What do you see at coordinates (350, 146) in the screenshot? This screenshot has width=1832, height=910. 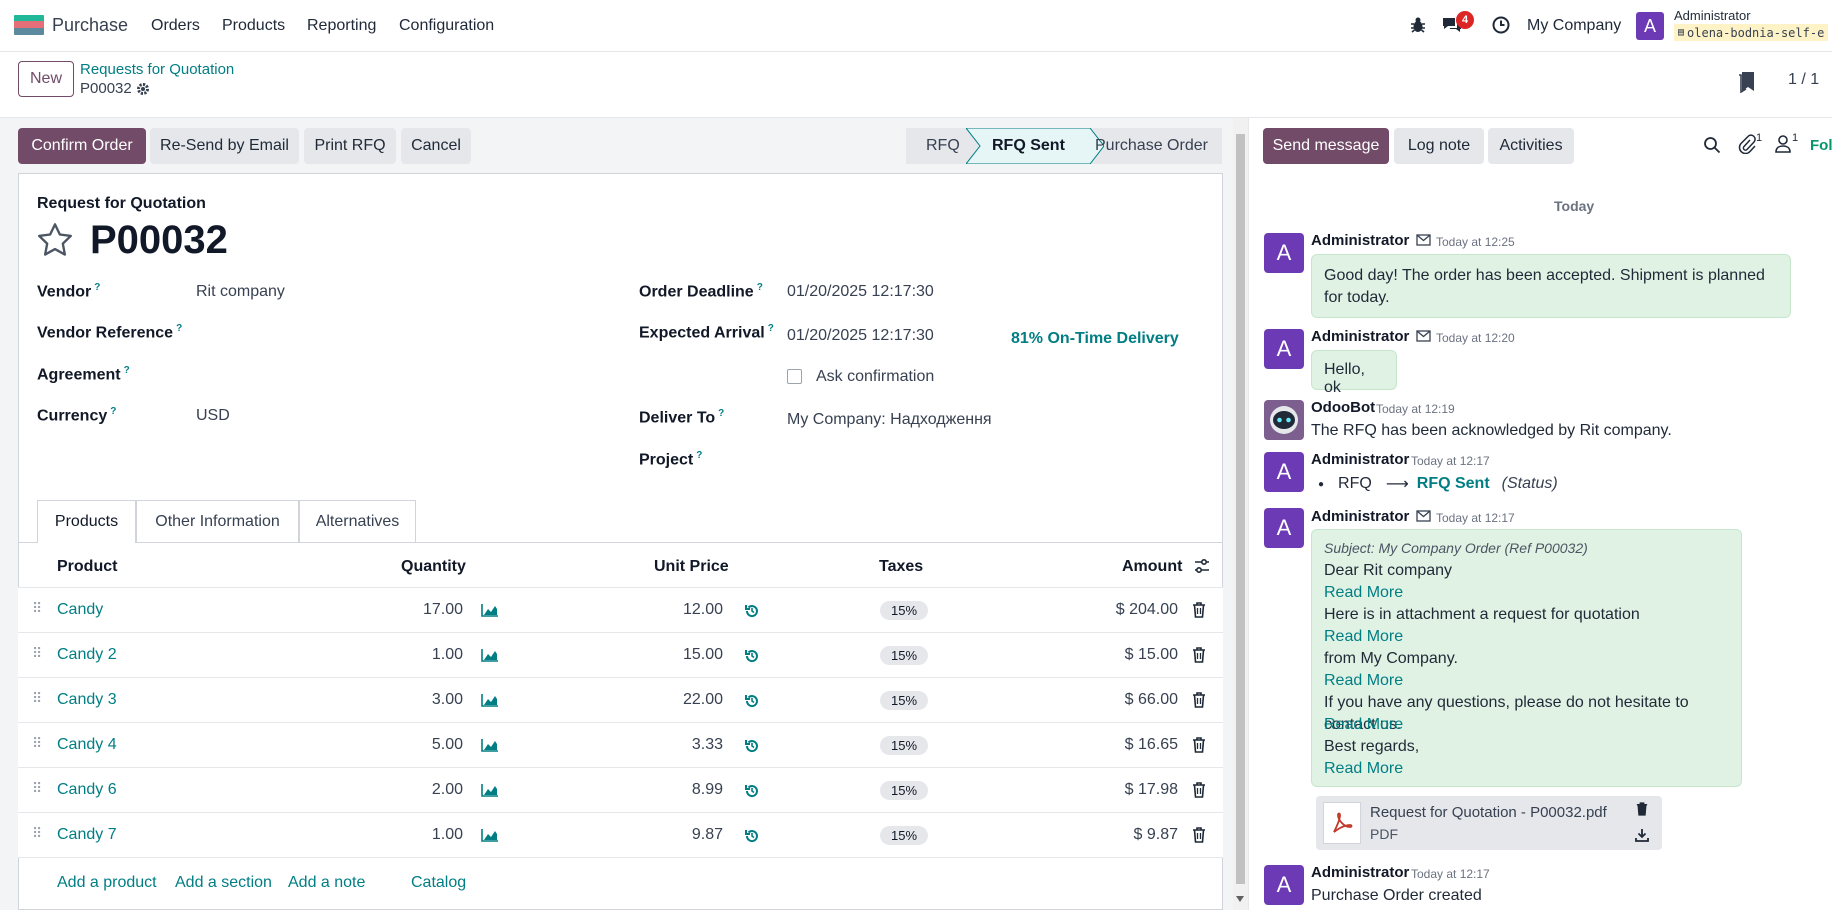 I see `print-rfq-button: Print RFQ` at bounding box center [350, 146].